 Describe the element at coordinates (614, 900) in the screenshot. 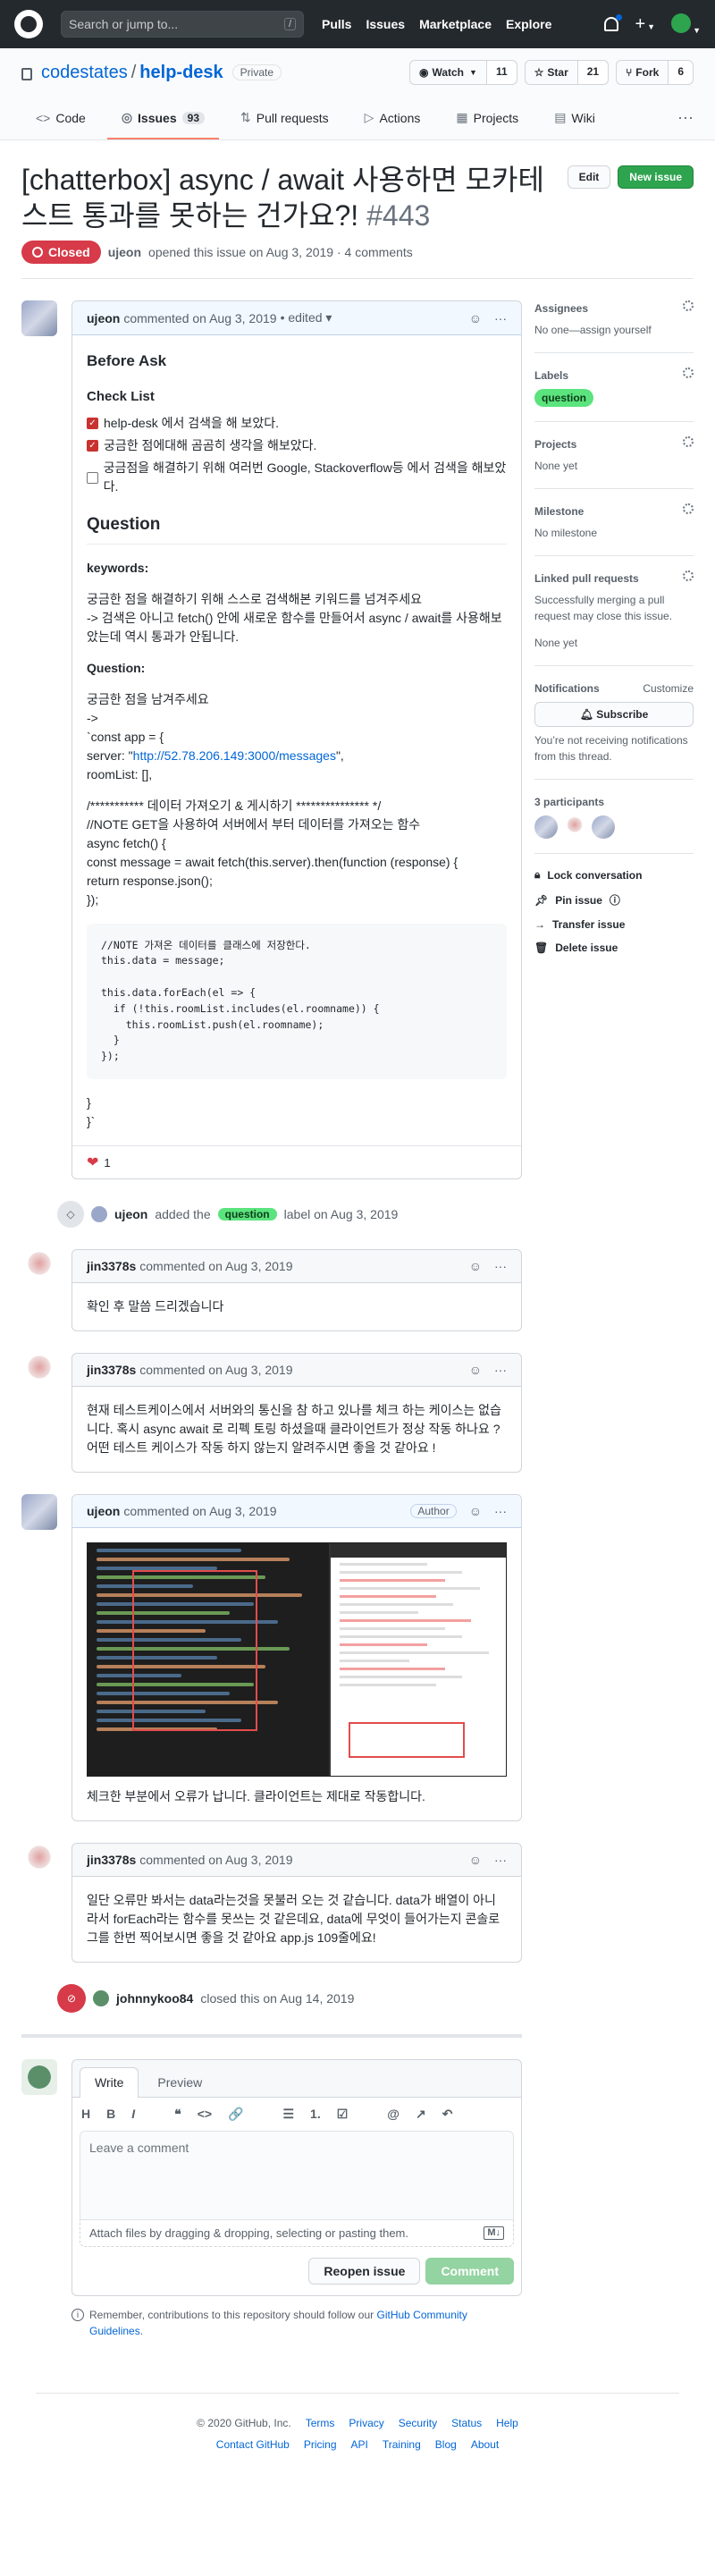

I see `pin-issue-button: 📌︎ Pin issue ⓘ` at that location.